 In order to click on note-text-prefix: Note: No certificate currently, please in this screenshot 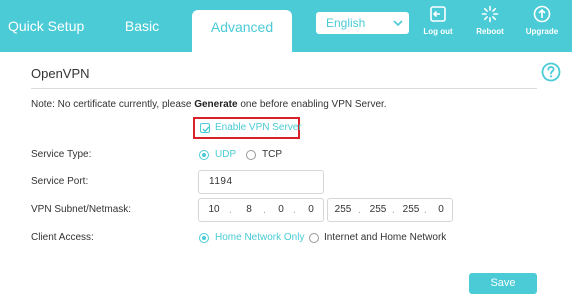, I will do `click(113, 104)`.